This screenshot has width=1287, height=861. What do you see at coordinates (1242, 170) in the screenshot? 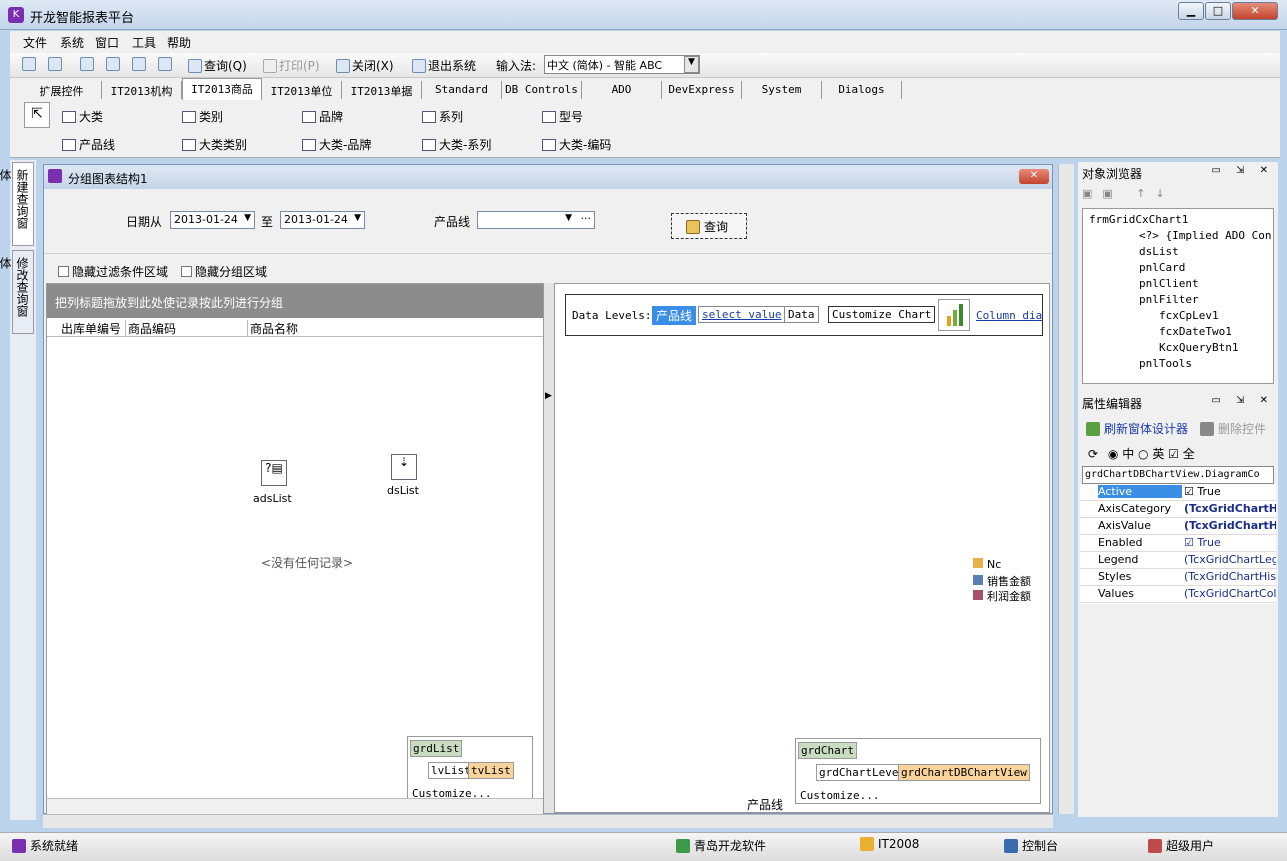
I see `panel-controls-icon: ▭ ⇲ ✕` at bounding box center [1242, 170].